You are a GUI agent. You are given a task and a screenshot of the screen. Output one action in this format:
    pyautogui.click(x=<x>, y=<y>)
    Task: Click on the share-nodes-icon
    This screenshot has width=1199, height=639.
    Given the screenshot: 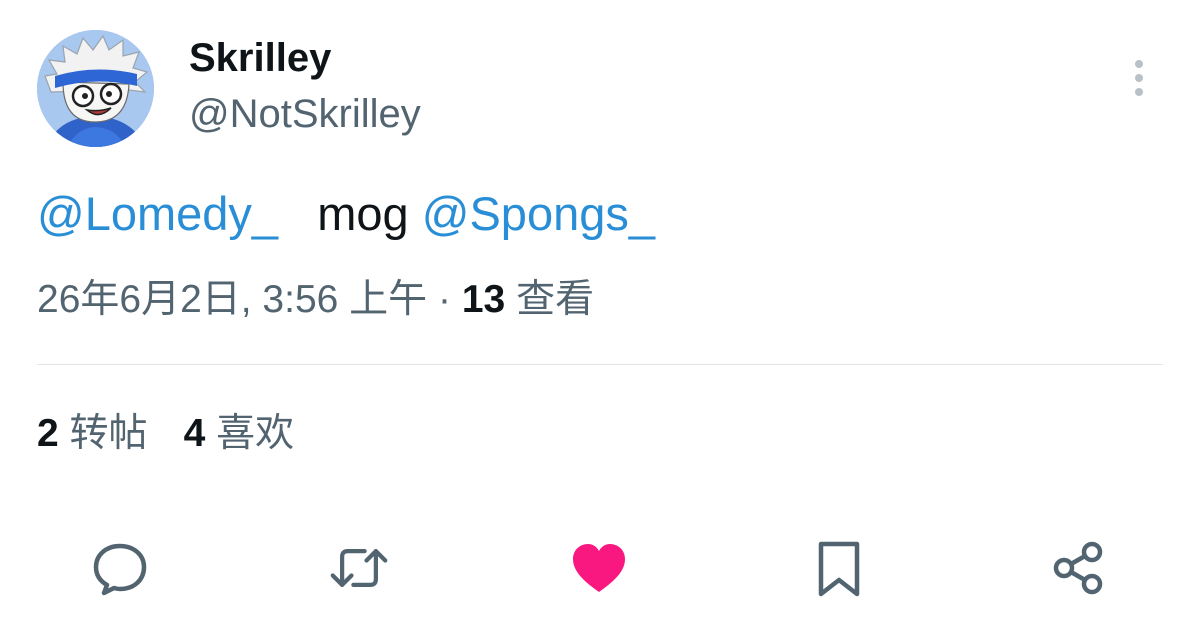 What is the action you would take?
    pyautogui.click(x=1078, y=568)
    